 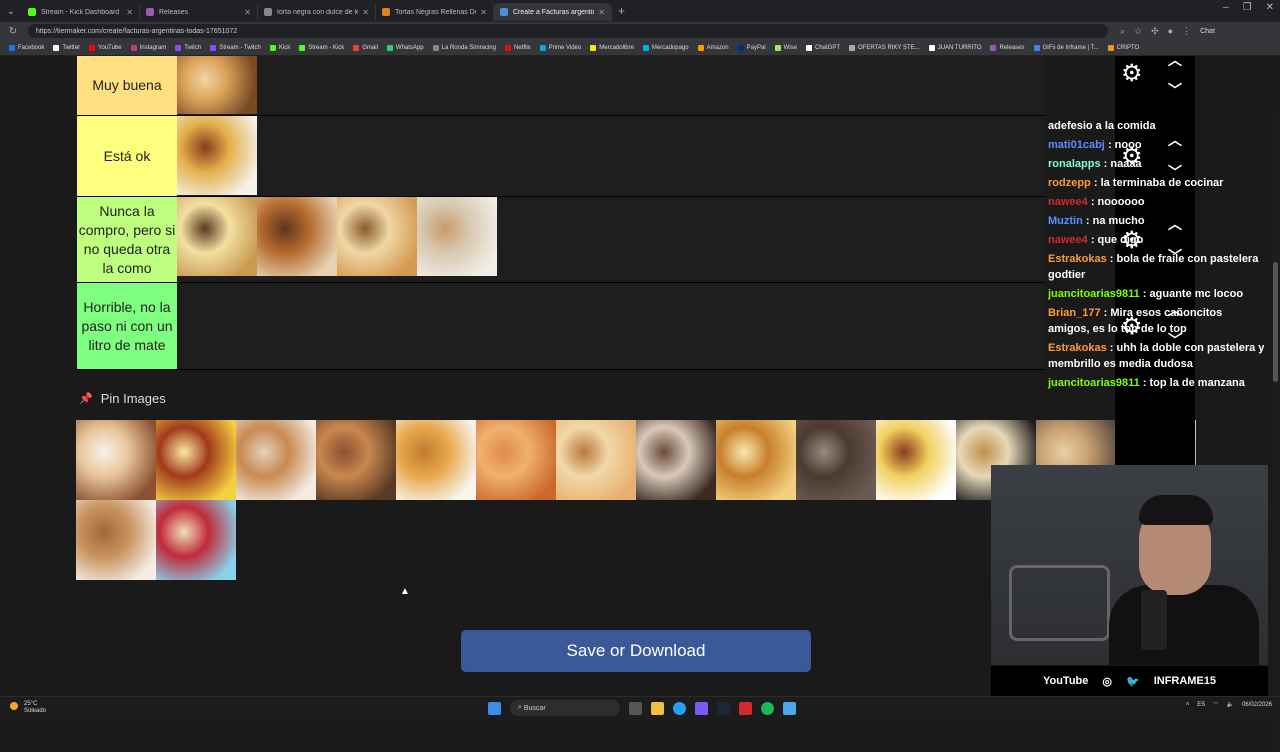 What do you see at coordinates (1276, 432) in the screenshot?
I see `page-scrollbar` at bounding box center [1276, 432].